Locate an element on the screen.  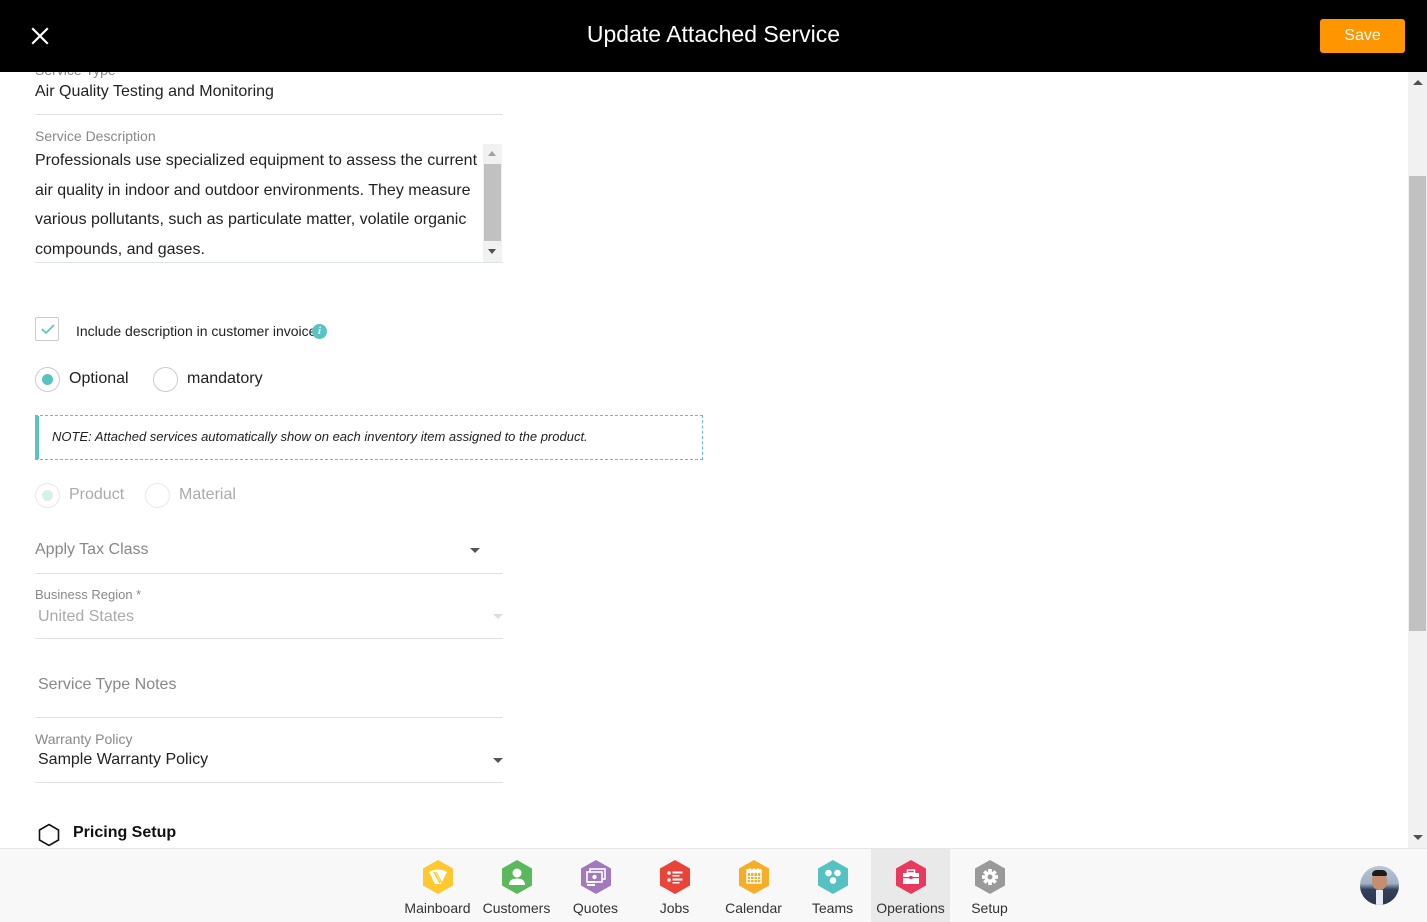
operations-icon is located at coordinates (910, 877).